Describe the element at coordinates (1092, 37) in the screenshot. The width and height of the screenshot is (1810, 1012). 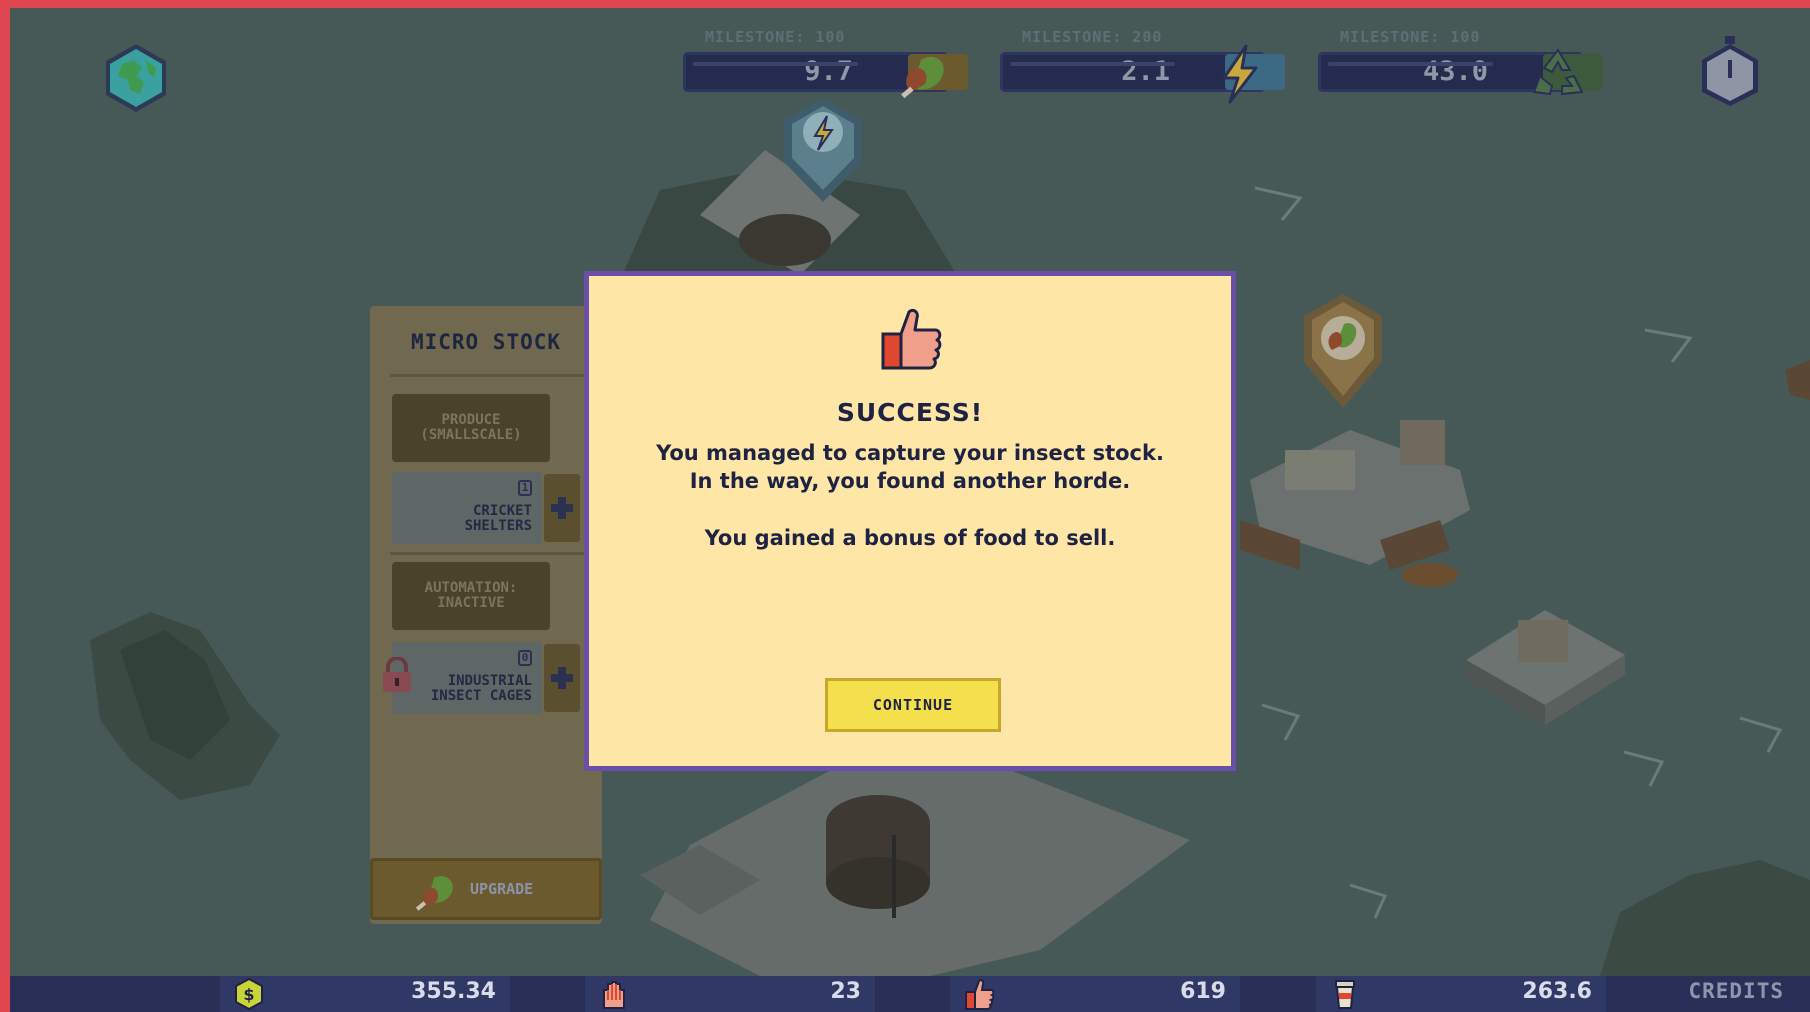
I see `milestone-energy-label: MILESTONE: 200` at that location.